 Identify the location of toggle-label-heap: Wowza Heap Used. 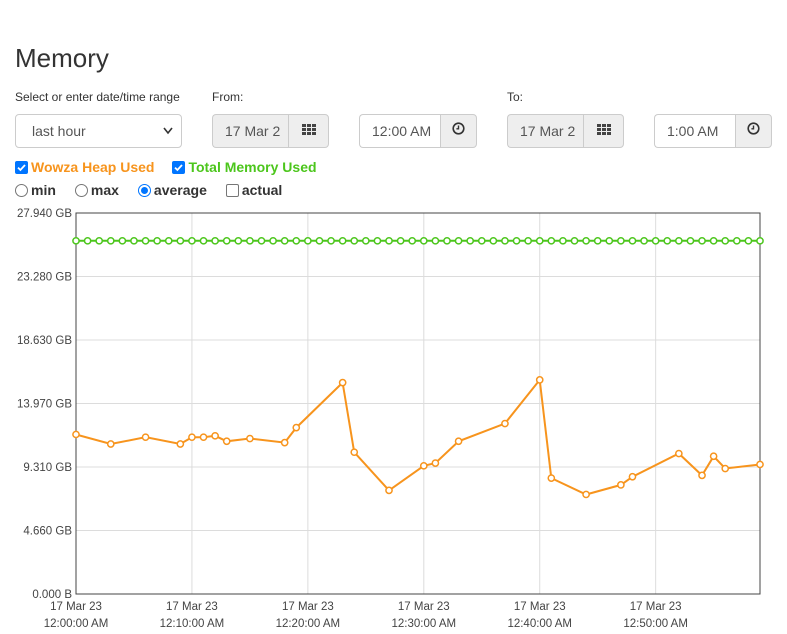
(93, 167).